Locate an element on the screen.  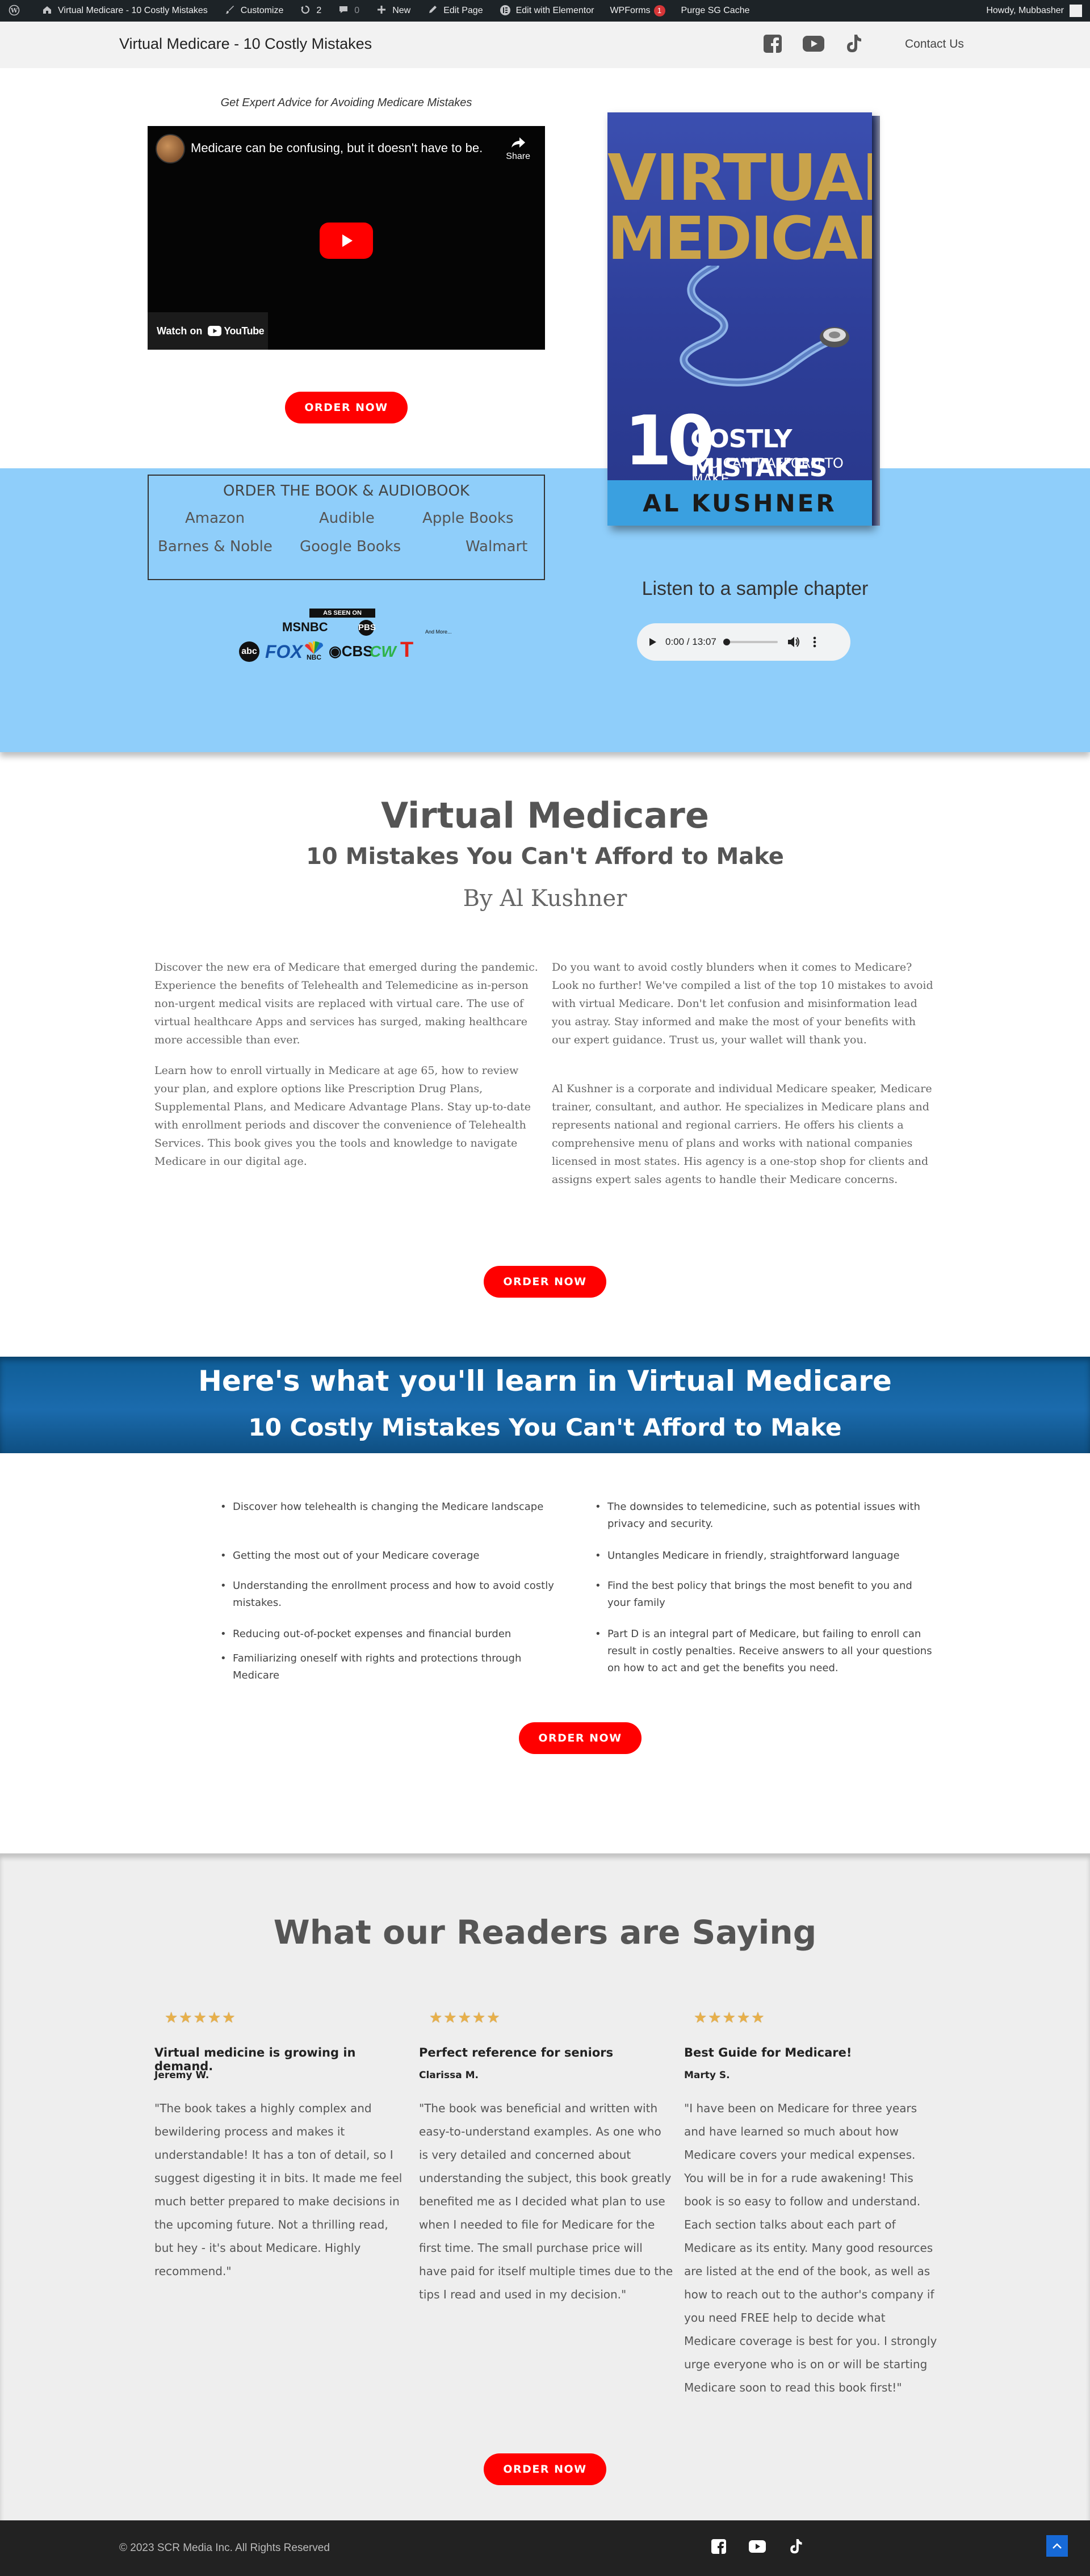
share-label: Share is located at coordinates (518, 157).